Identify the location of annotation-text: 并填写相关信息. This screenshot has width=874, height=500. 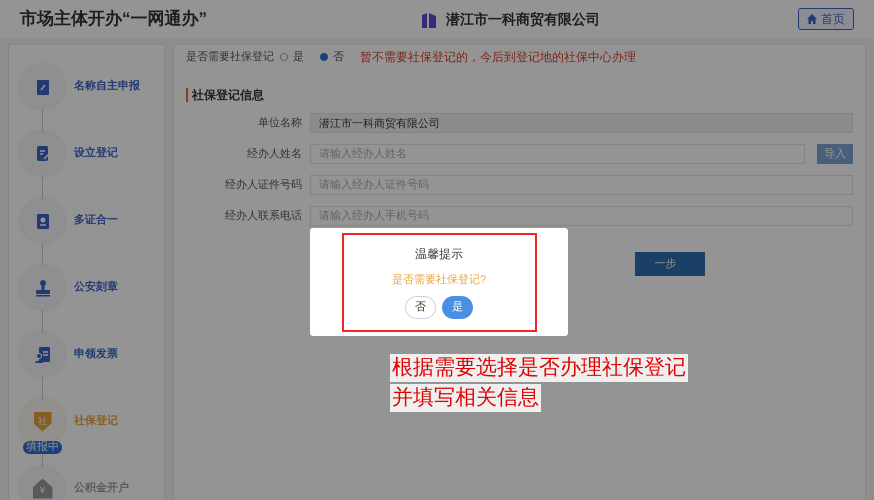
(465, 398).